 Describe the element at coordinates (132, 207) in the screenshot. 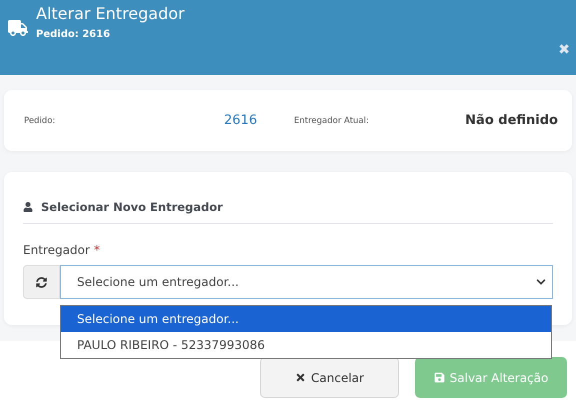

I see `section-title: Selecionar Novo Entregador` at that location.